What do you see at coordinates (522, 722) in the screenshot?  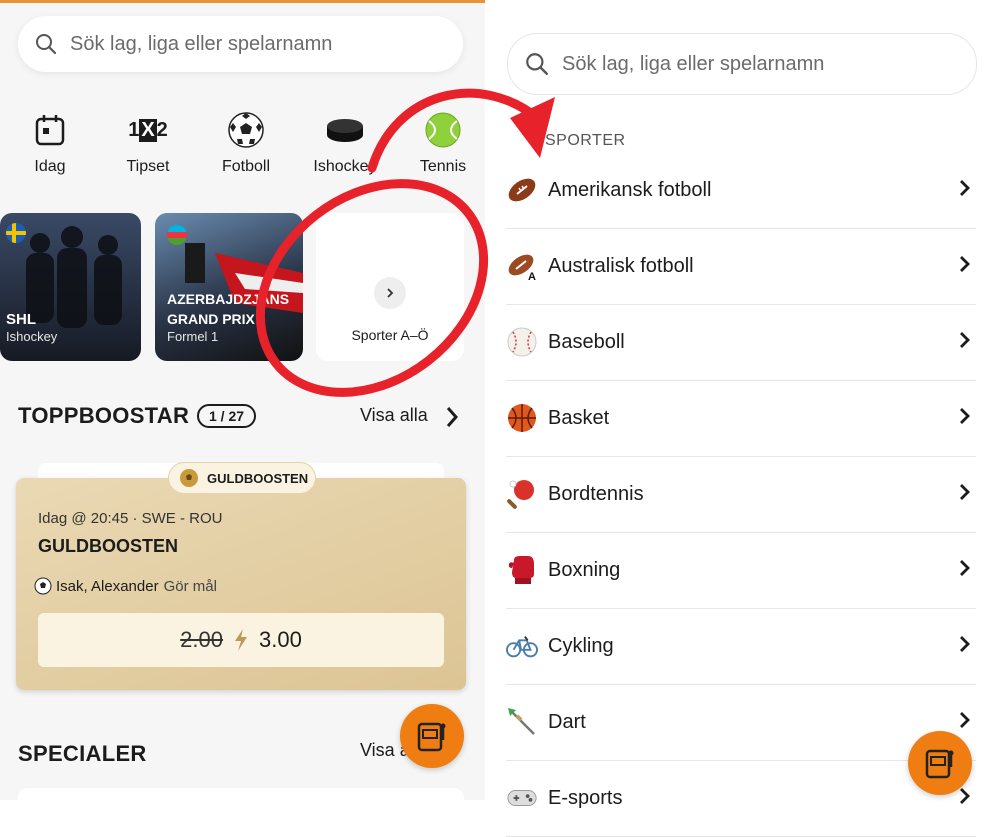 I see `dart-icon` at bounding box center [522, 722].